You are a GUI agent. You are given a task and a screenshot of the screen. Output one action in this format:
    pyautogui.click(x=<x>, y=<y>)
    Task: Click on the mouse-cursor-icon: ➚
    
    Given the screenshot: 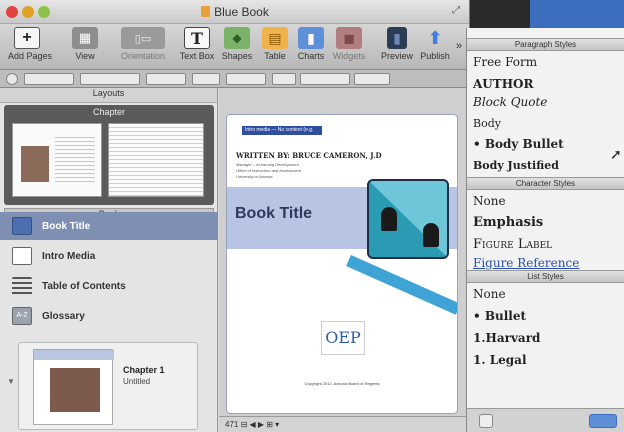 What is the action you would take?
    pyautogui.click(x=616, y=154)
    